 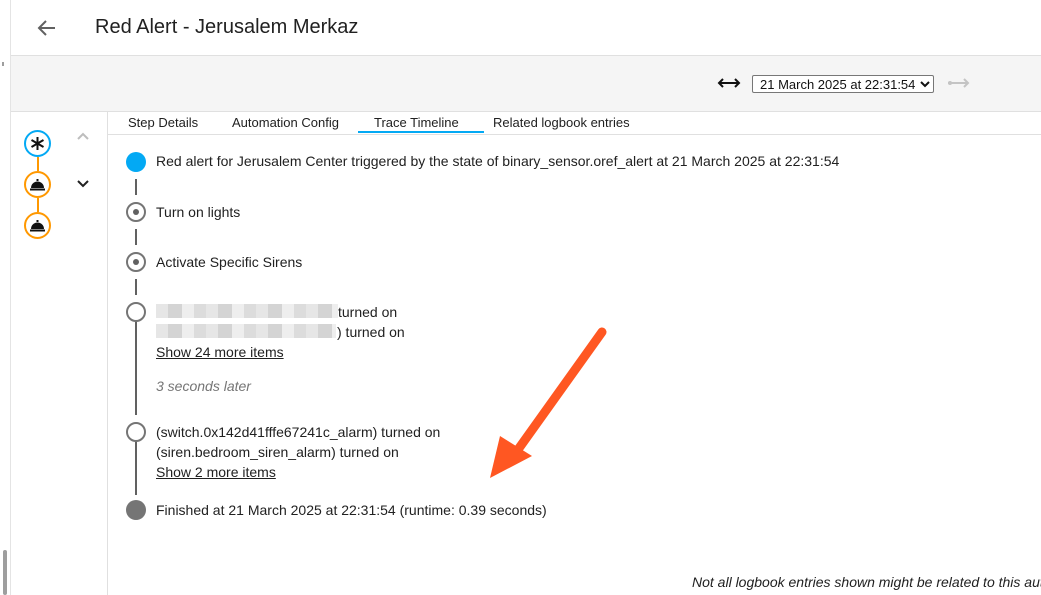 I want to click on chevron-down-icon, so click(x=83, y=184).